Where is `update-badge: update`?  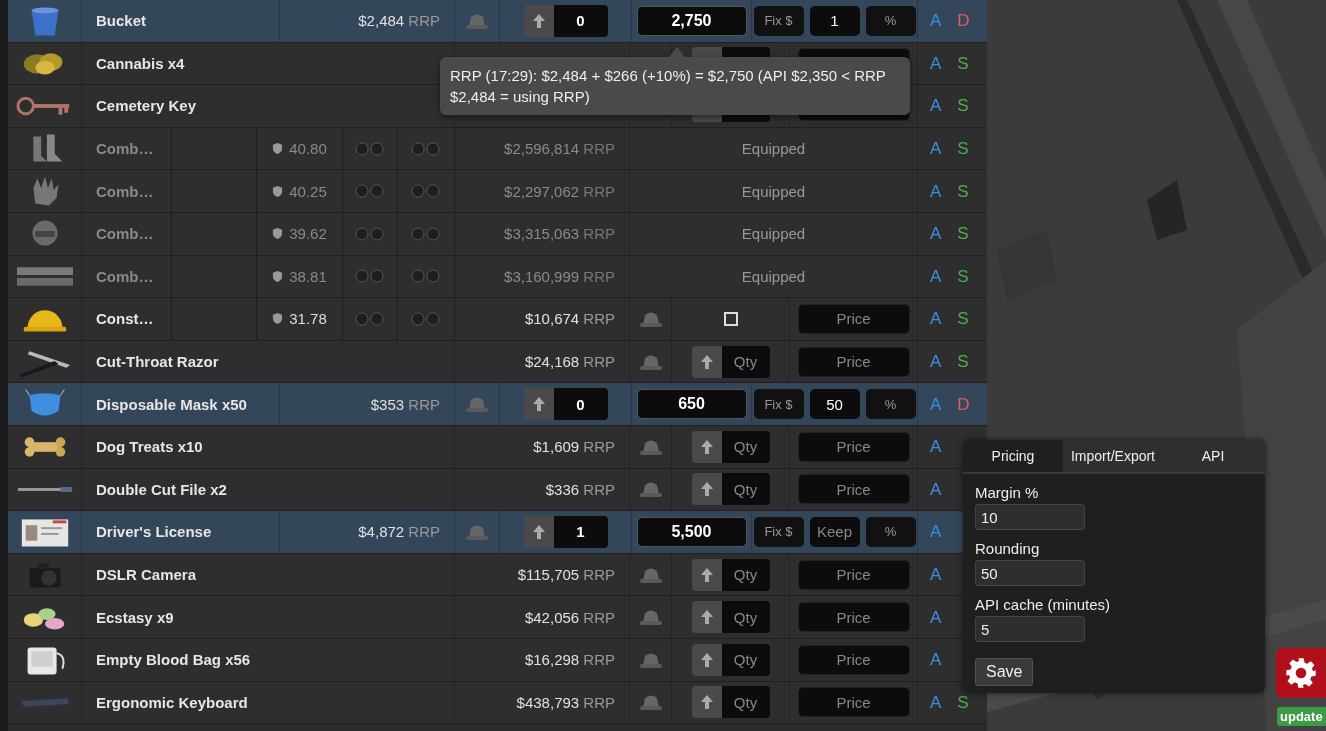 update-badge: update is located at coordinates (1301, 716).